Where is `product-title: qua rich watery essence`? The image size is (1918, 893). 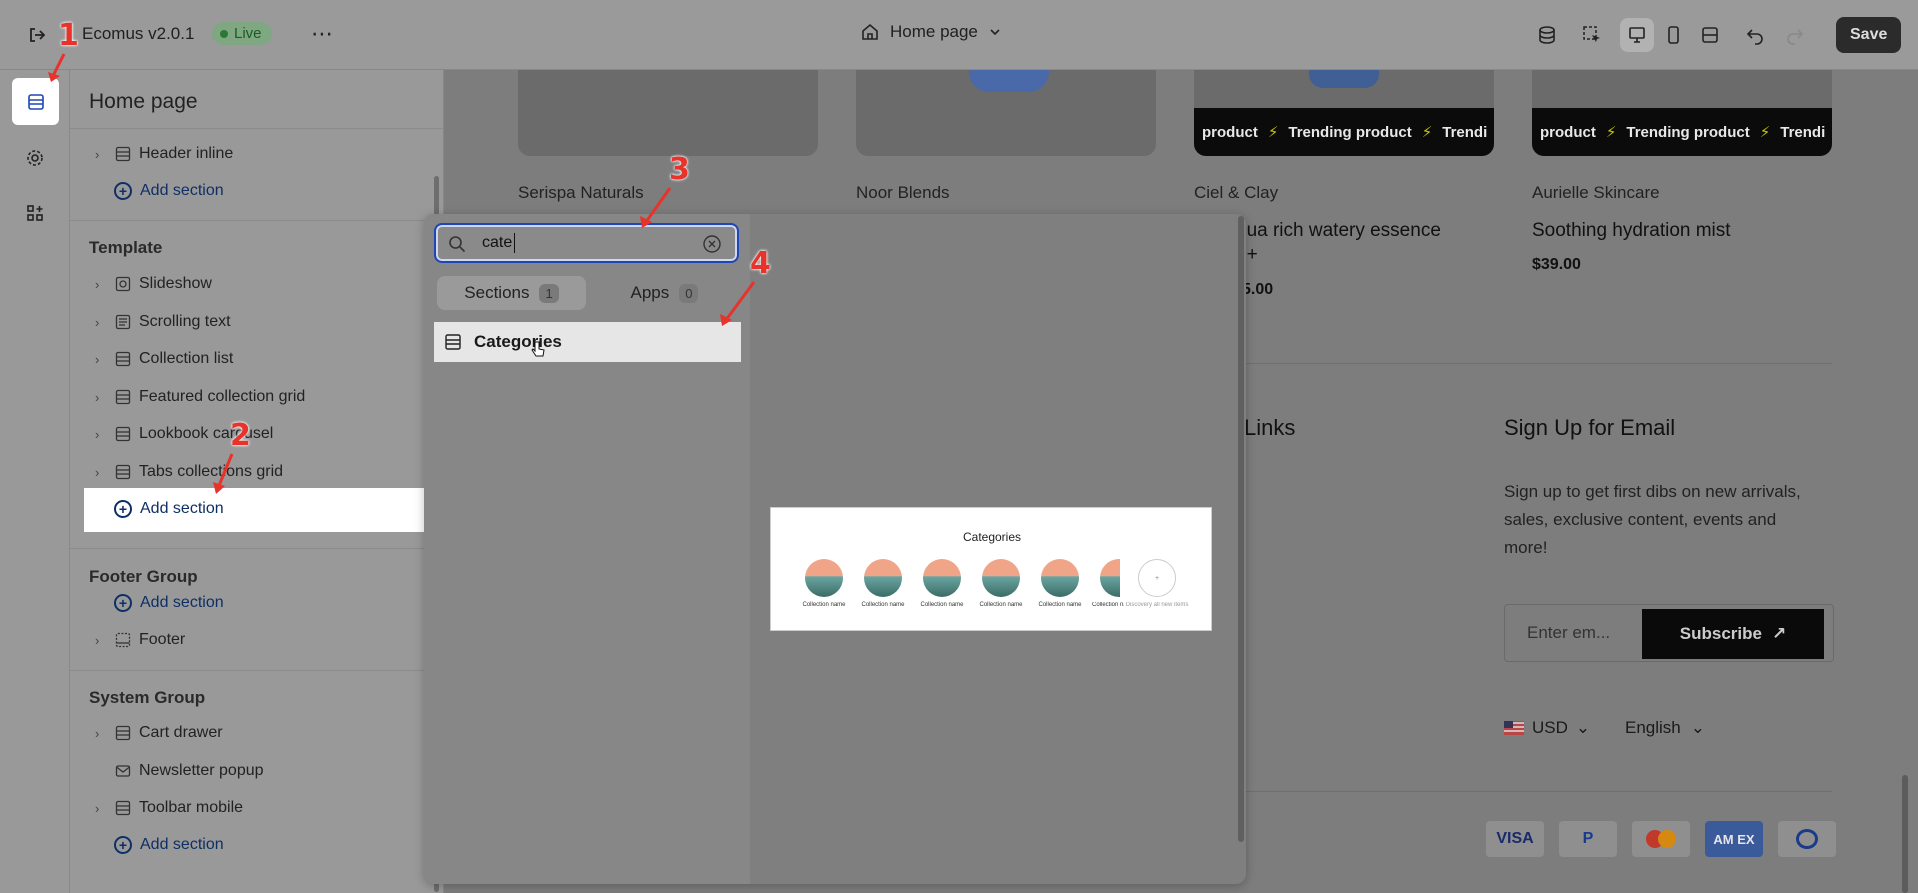 product-title: qua rich watery essence is located at coordinates (1338, 231).